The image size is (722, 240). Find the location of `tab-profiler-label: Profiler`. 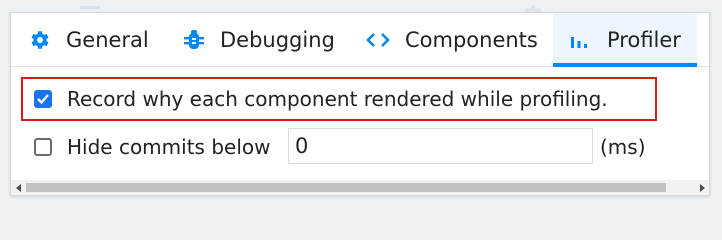

tab-profiler-label: Profiler is located at coordinates (644, 39).